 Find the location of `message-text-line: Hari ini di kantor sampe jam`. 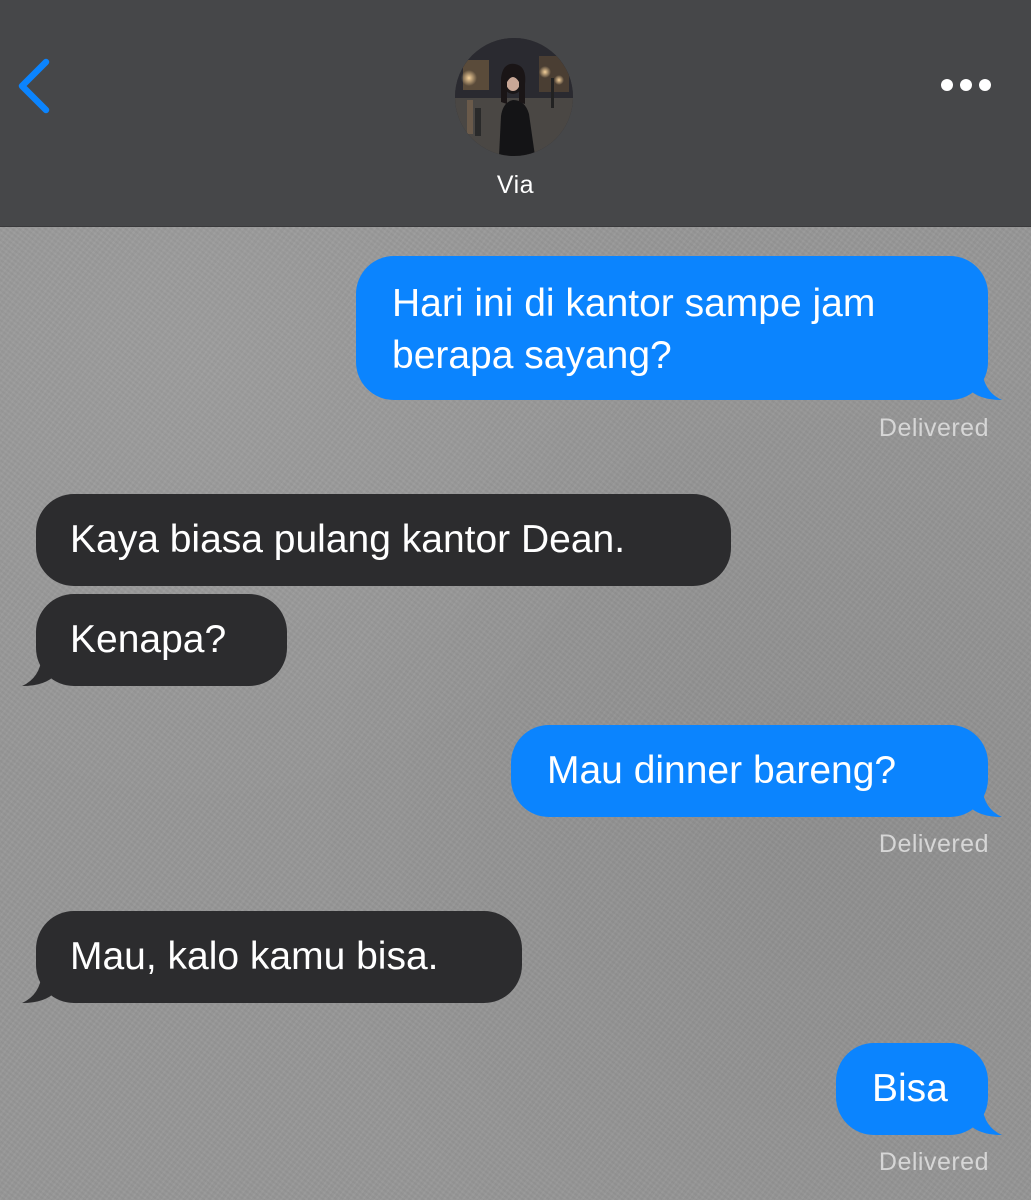

message-text-line: Hari ini di kantor sampe jam is located at coordinates (634, 303).